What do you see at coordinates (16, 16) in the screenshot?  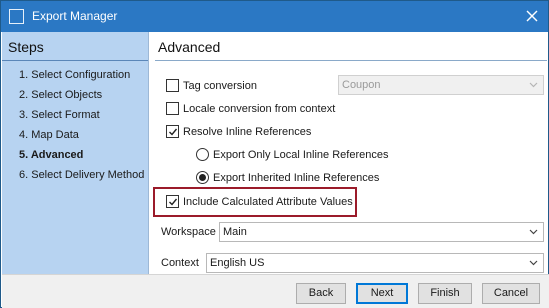 I see `app-window-icon` at bounding box center [16, 16].